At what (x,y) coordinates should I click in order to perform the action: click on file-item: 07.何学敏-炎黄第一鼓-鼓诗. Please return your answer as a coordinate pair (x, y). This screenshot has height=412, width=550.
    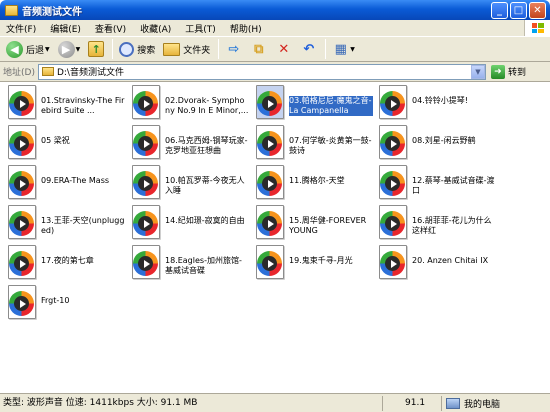
    Looking at the image, I should click on (313, 145).